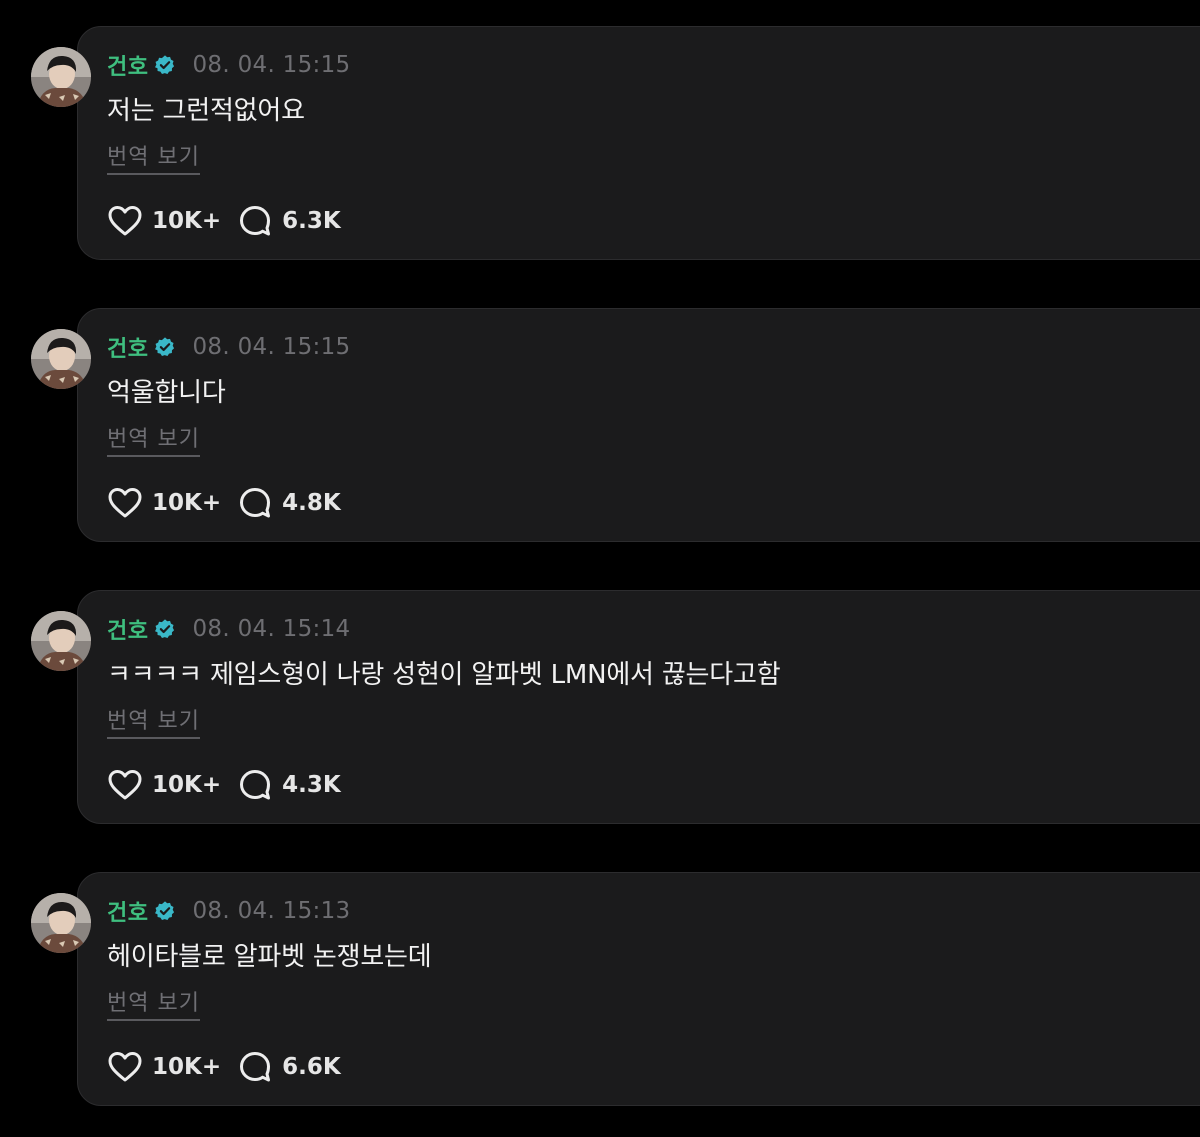 Image resolution: width=1200 pixels, height=1137 pixels. Describe the element at coordinates (271, 911) in the screenshot. I see `timestamp: 08. 04. 15:13` at that location.